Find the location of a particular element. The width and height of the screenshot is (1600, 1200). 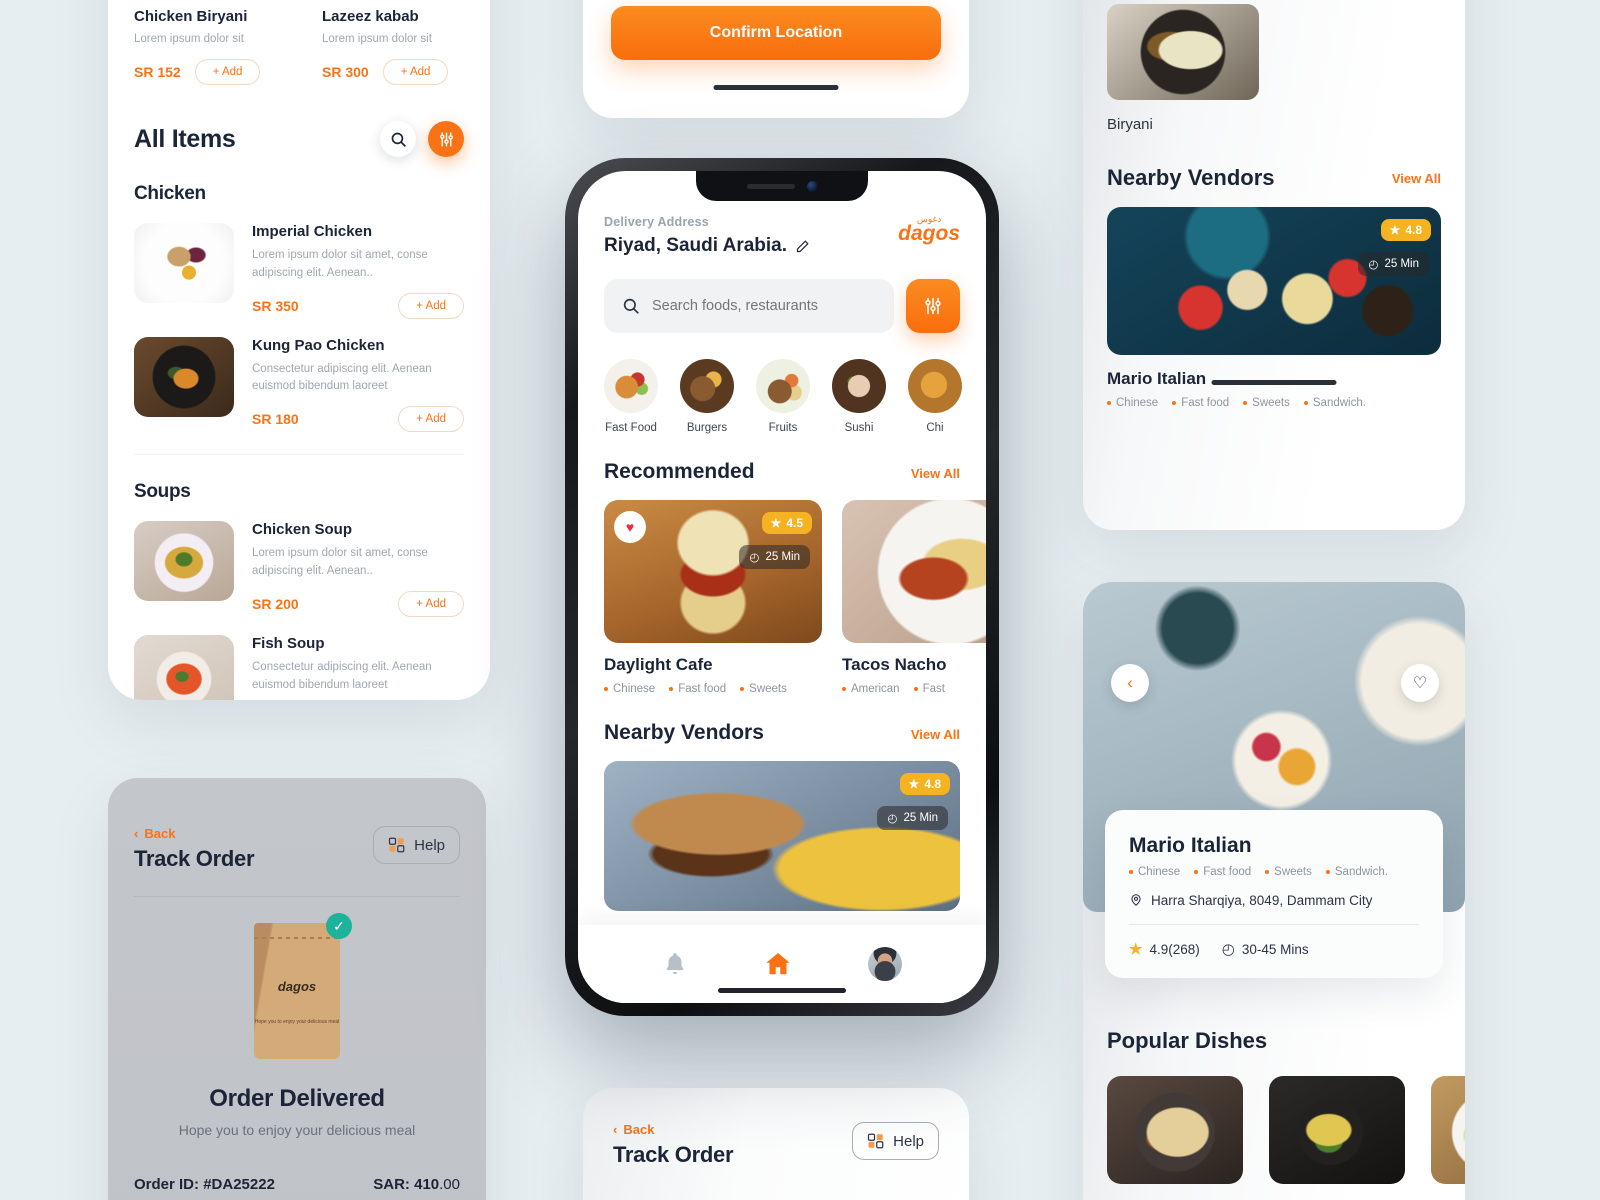

status-subtitle: Hope you to enjoy your delicious meal is located at coordinates (297, 1130).